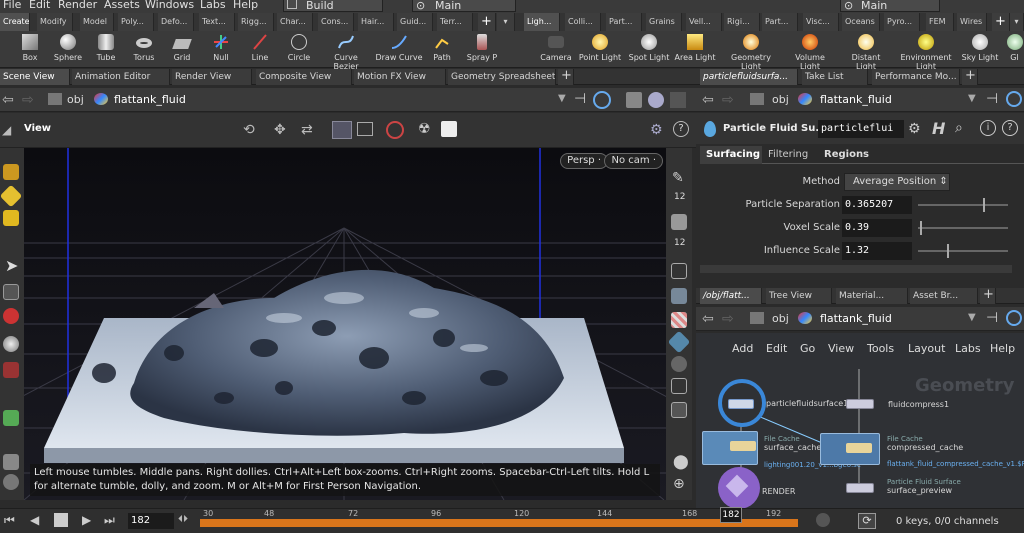 The width and height of the screenshot is (1024, 533). What do you see at coordinates (972, 317) in the screenshot?
I see `network-path-dropdown-icon: ▼` at bounding box center [972, 317].